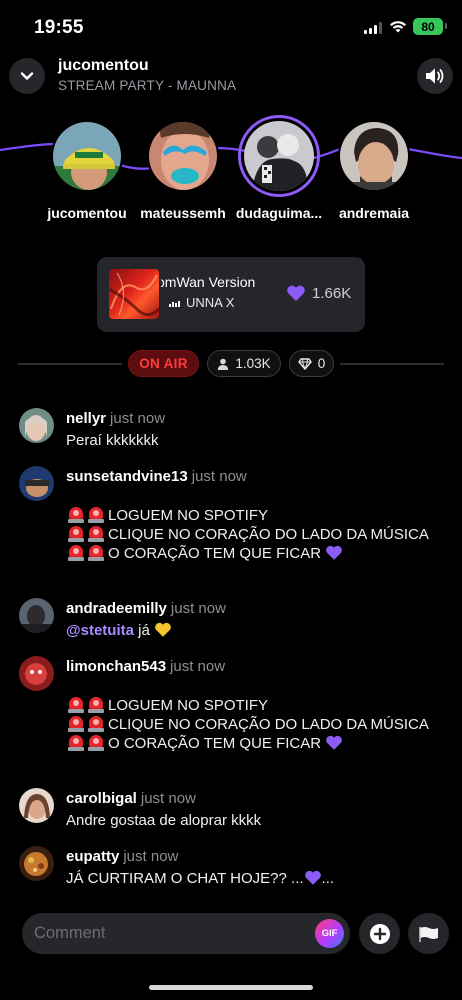  I want to click on participant-jucomentou: jucomentou, so click(87, 170).